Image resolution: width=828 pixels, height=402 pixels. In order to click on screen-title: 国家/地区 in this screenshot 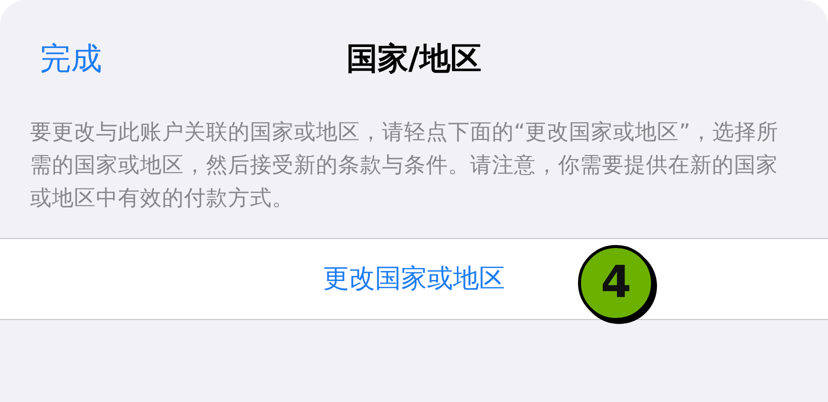, I will do `click(414, 59)`.